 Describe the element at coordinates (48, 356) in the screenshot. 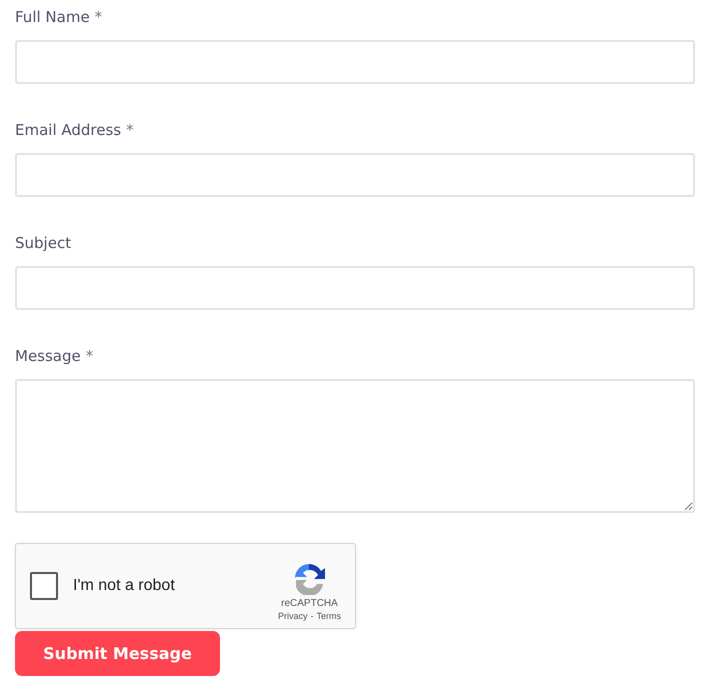

I see `field-label: Message` at that location.